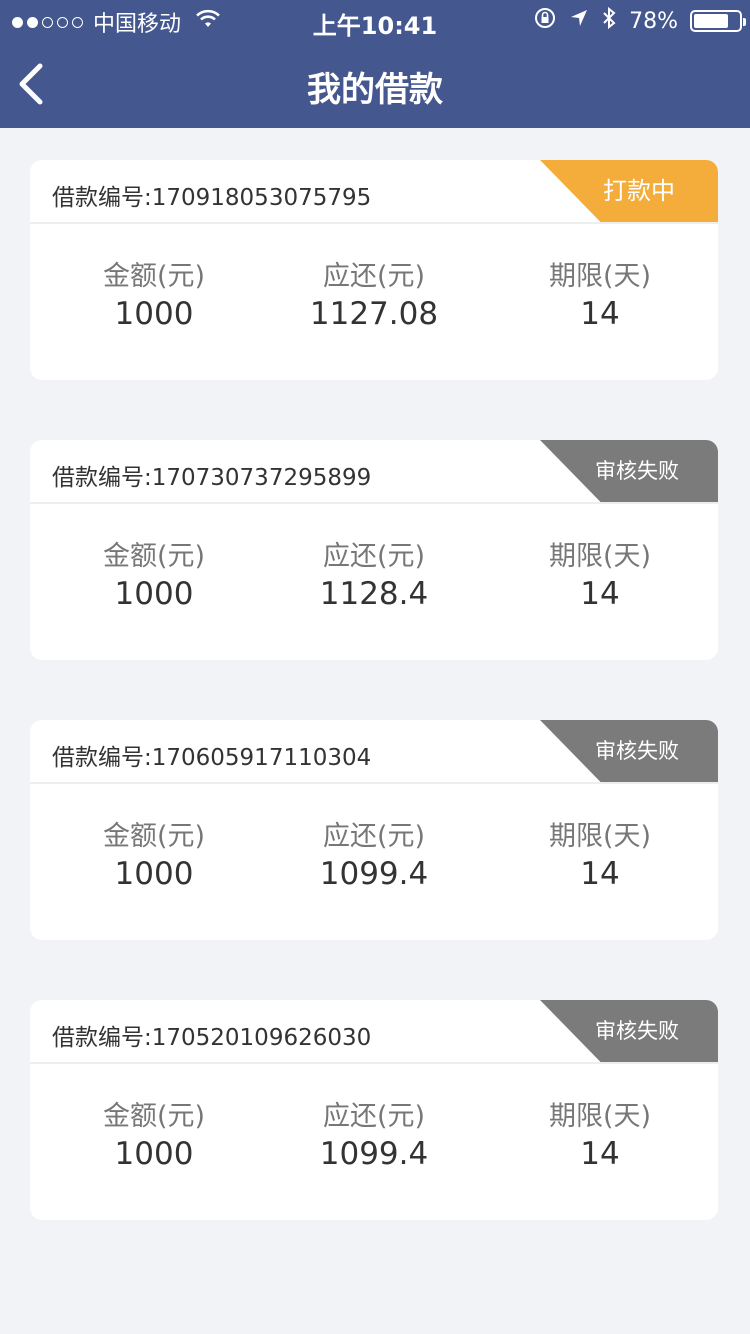 Image resolution: width=750 pixels, height=1334 pixels. I want to click on battery-percent: 78%, so click(653, 21).